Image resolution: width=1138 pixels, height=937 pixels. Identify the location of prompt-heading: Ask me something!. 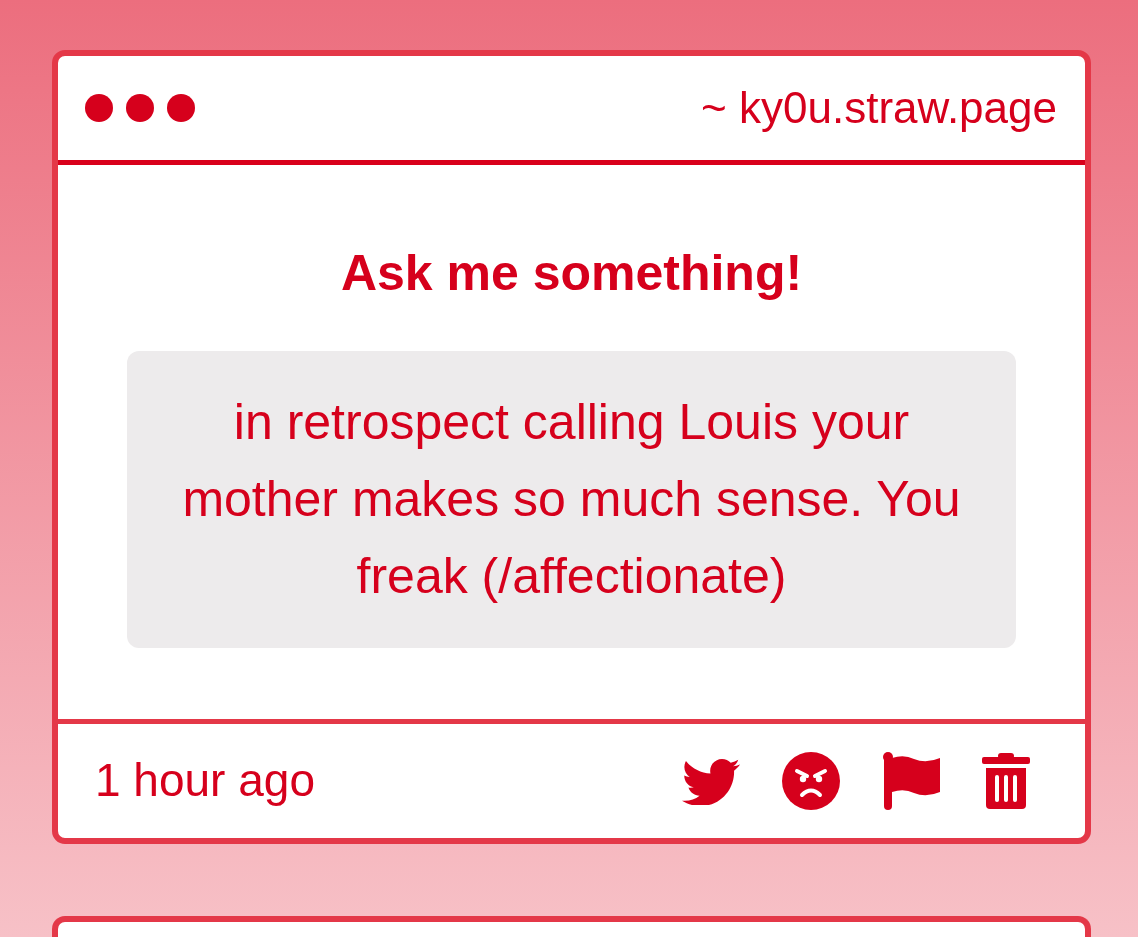
(571, 273).